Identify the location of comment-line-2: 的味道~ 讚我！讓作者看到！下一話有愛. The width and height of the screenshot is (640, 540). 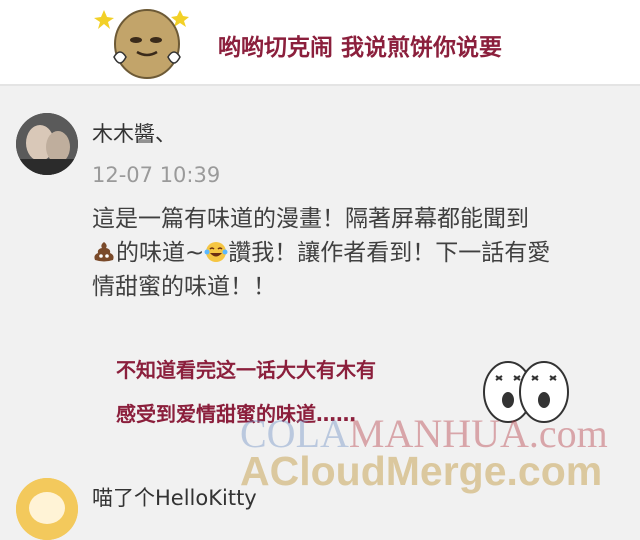
(362, 253).